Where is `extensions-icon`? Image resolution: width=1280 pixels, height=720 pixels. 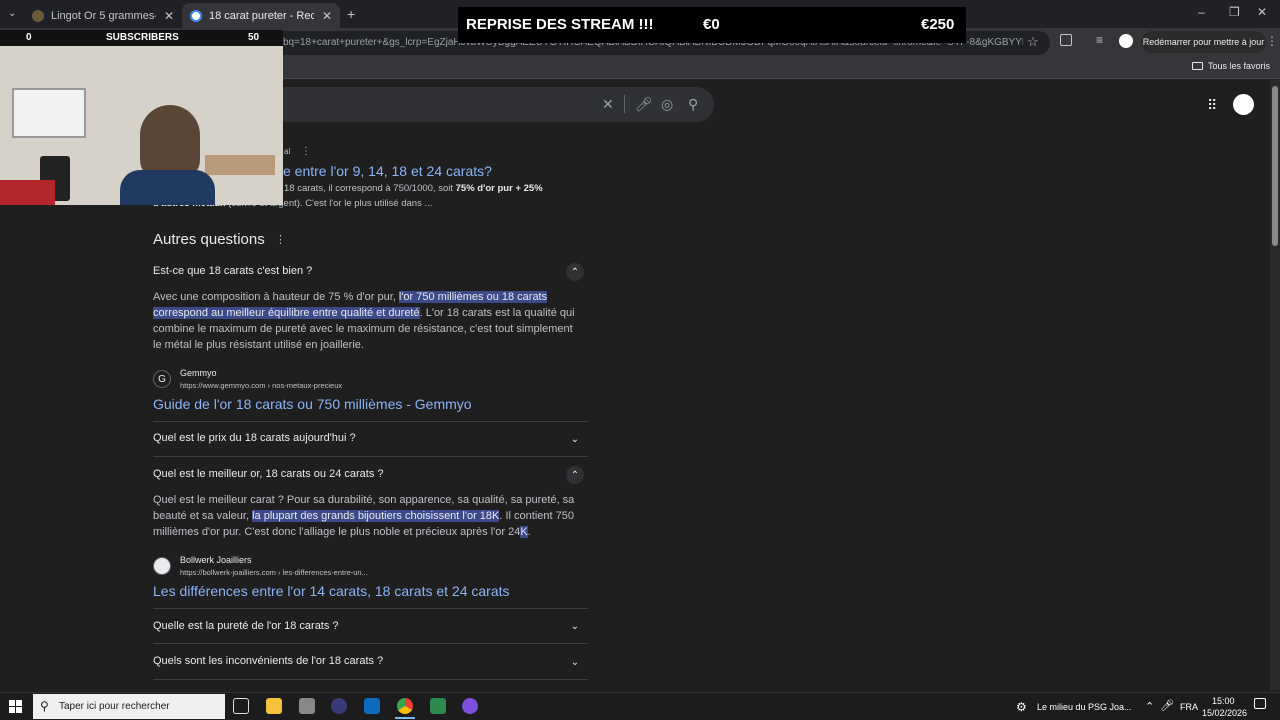 extensions-icon is located at coordinates (1066, 40).